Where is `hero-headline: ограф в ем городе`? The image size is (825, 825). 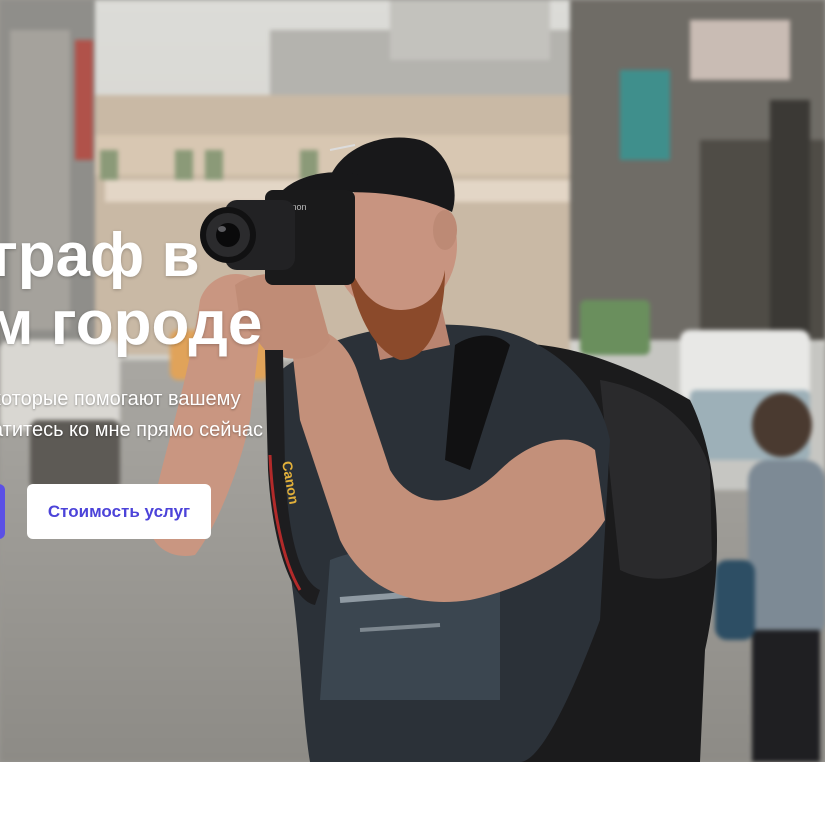
hero-headline: ограф в ем городе is located at coordinates (187, 290).